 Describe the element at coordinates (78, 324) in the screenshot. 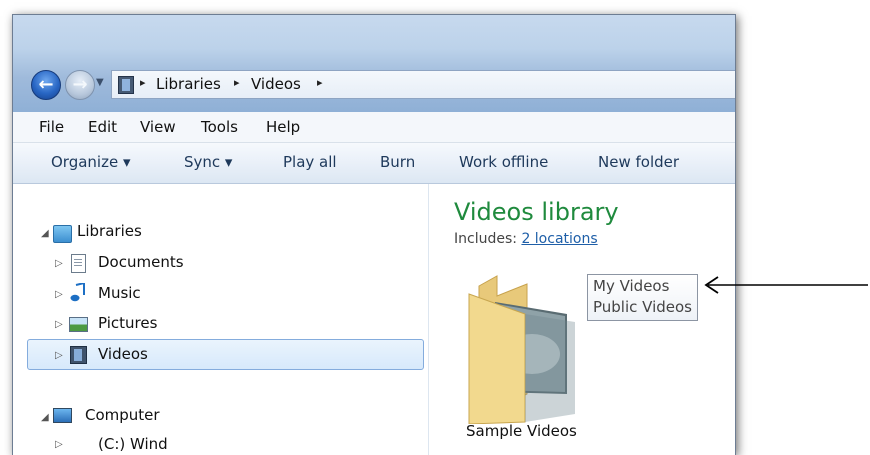

I see `pictures-icon` at that location.